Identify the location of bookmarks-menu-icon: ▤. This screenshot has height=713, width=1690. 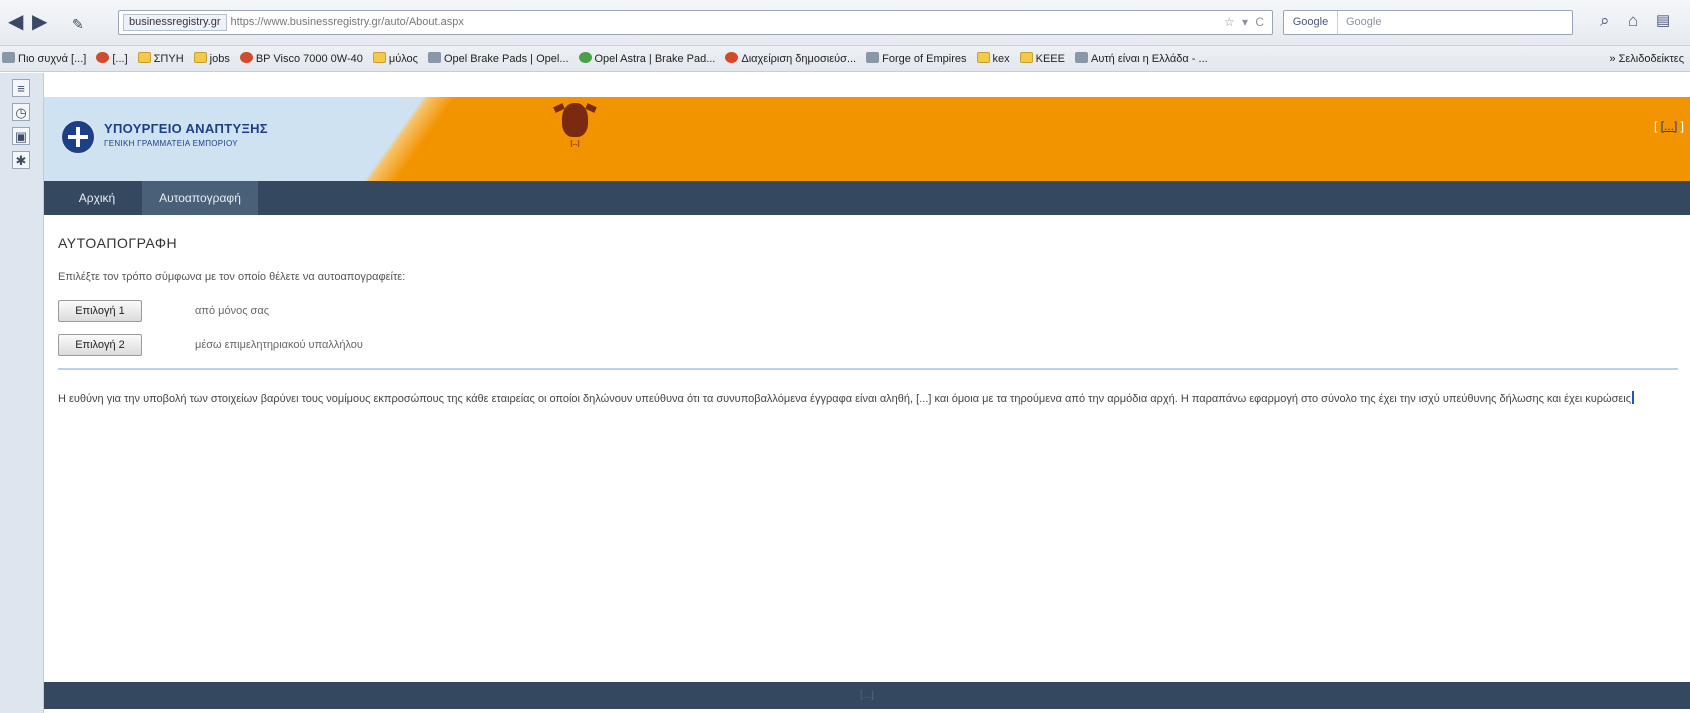
(1663, 21).